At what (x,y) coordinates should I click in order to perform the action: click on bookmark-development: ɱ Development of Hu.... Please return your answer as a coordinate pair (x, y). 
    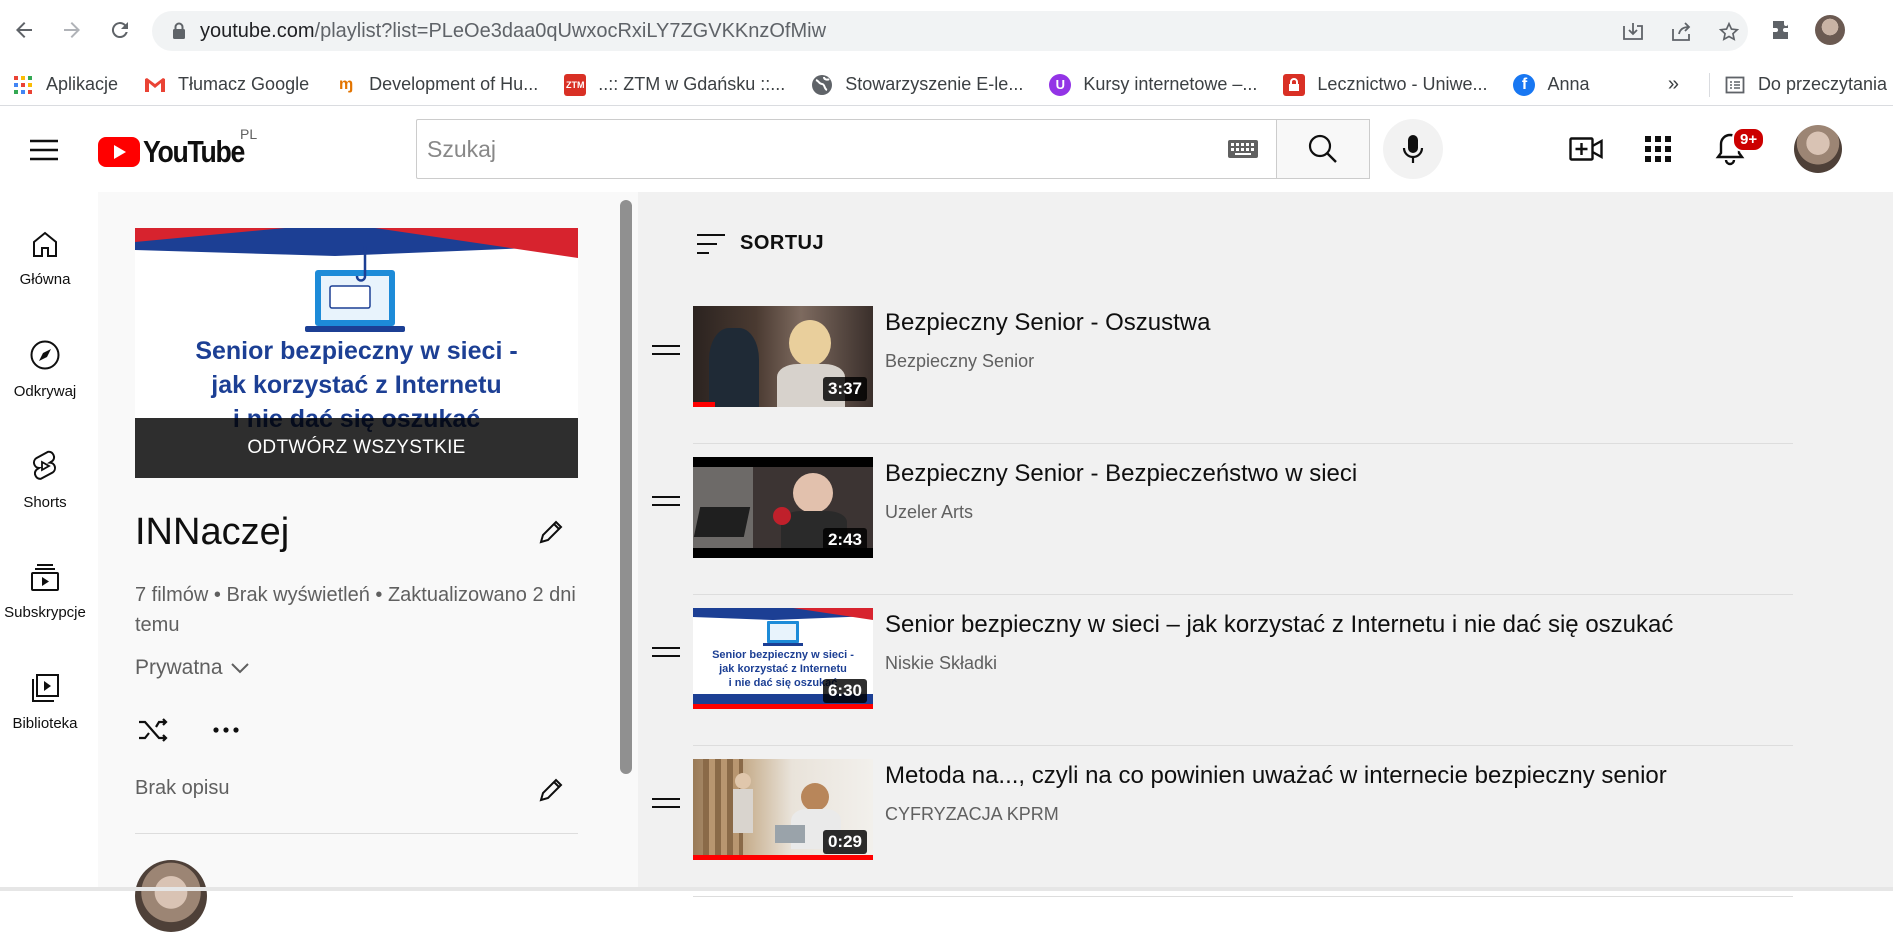
    Looking at the image, I should click on (436, 85).